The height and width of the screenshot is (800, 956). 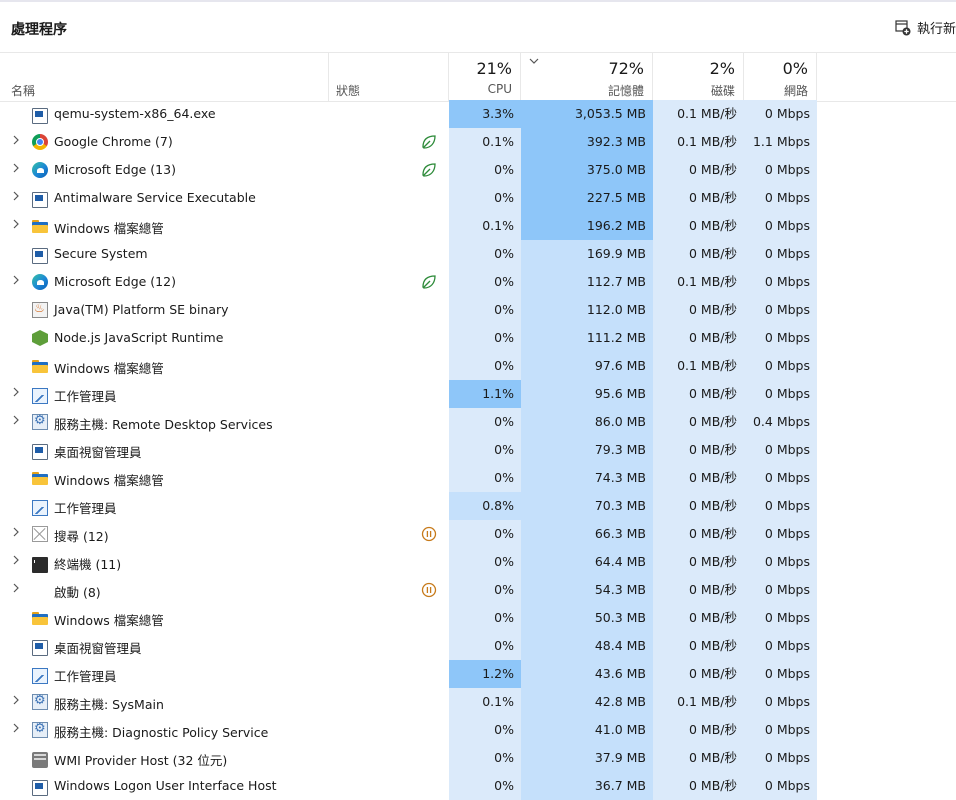 I want to click on process-memory-value: 112.7 MB, so click(x=587, y=282).